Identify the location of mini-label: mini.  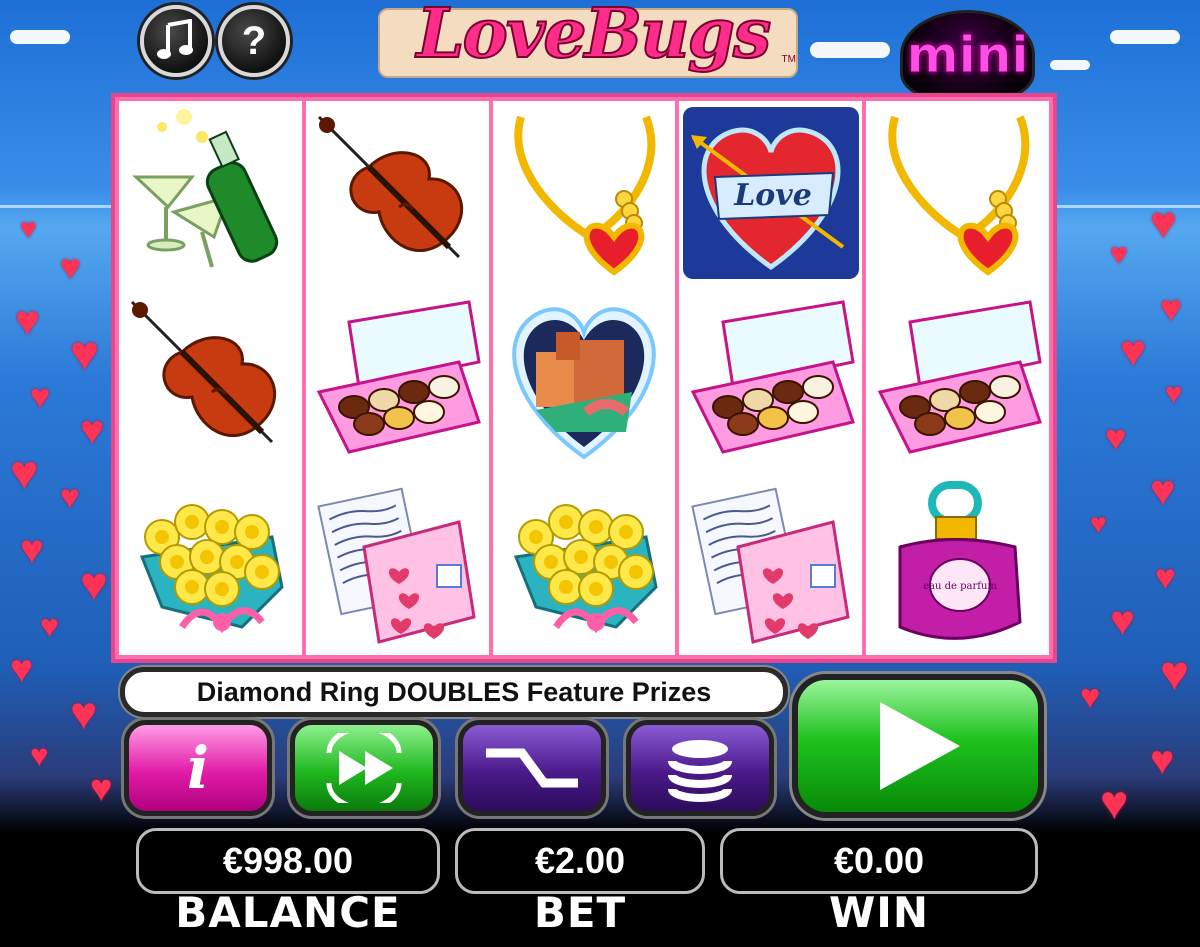
(967, 55).